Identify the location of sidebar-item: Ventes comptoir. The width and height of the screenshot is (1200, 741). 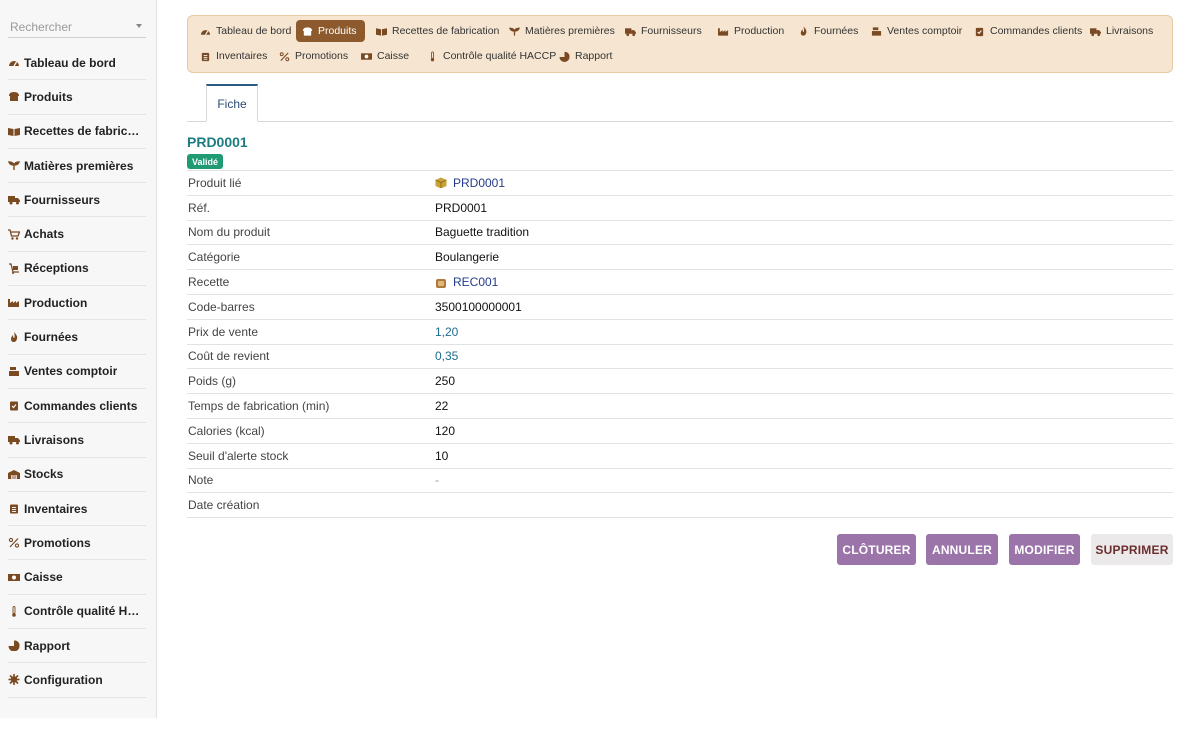
(77, 372).